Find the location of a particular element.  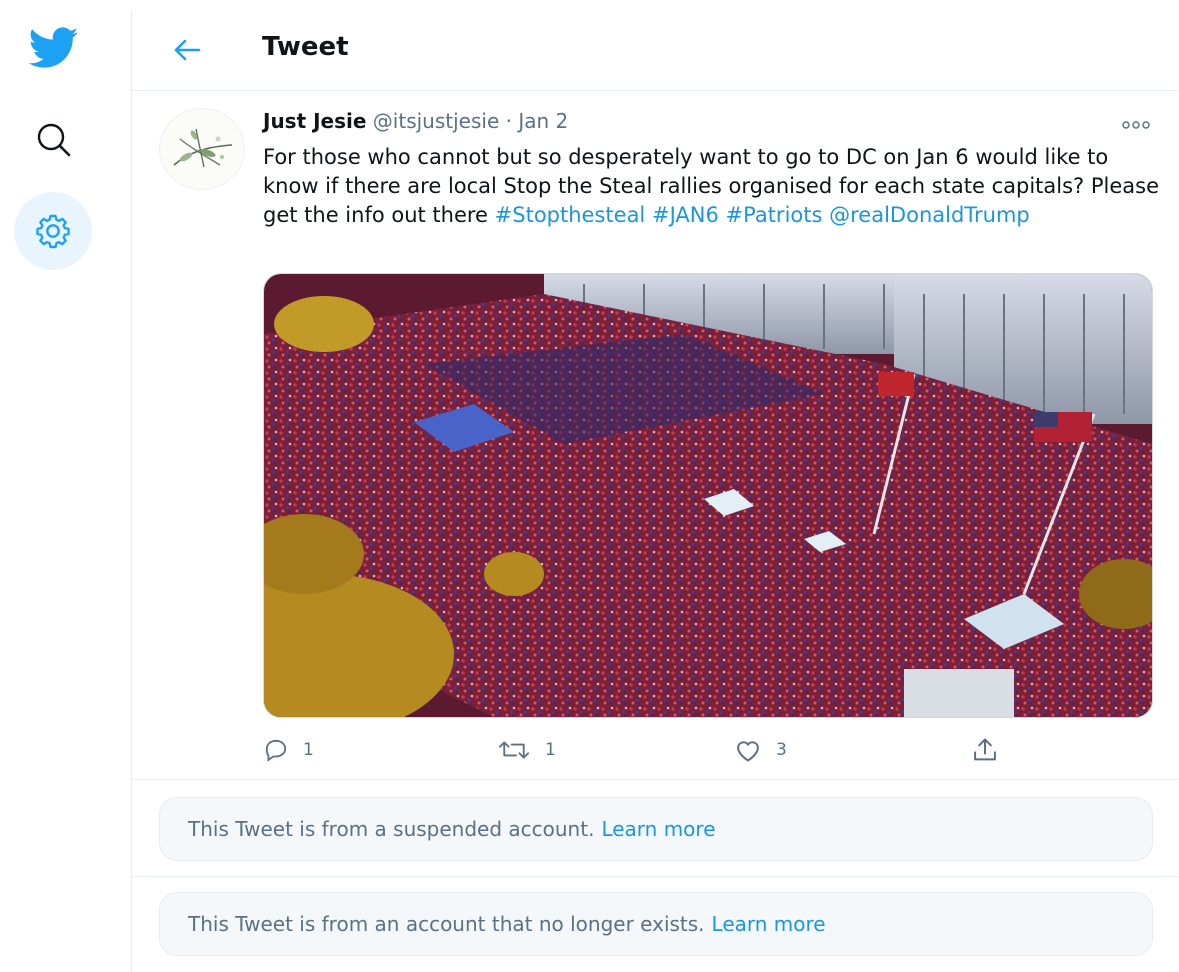

search-icon is located at coordinates (54, 140).